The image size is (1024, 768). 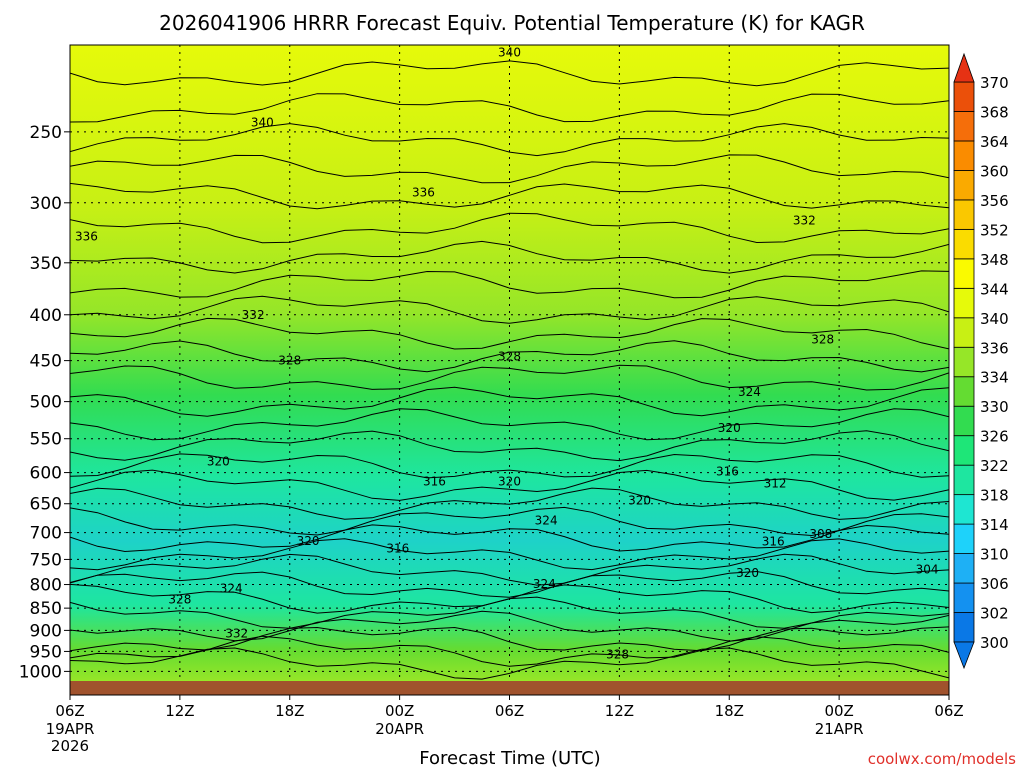 What do you see at coordinates (46, 474) in the screenshot?
I see `y-tick-label: 600` at bounding box center [46, 474].